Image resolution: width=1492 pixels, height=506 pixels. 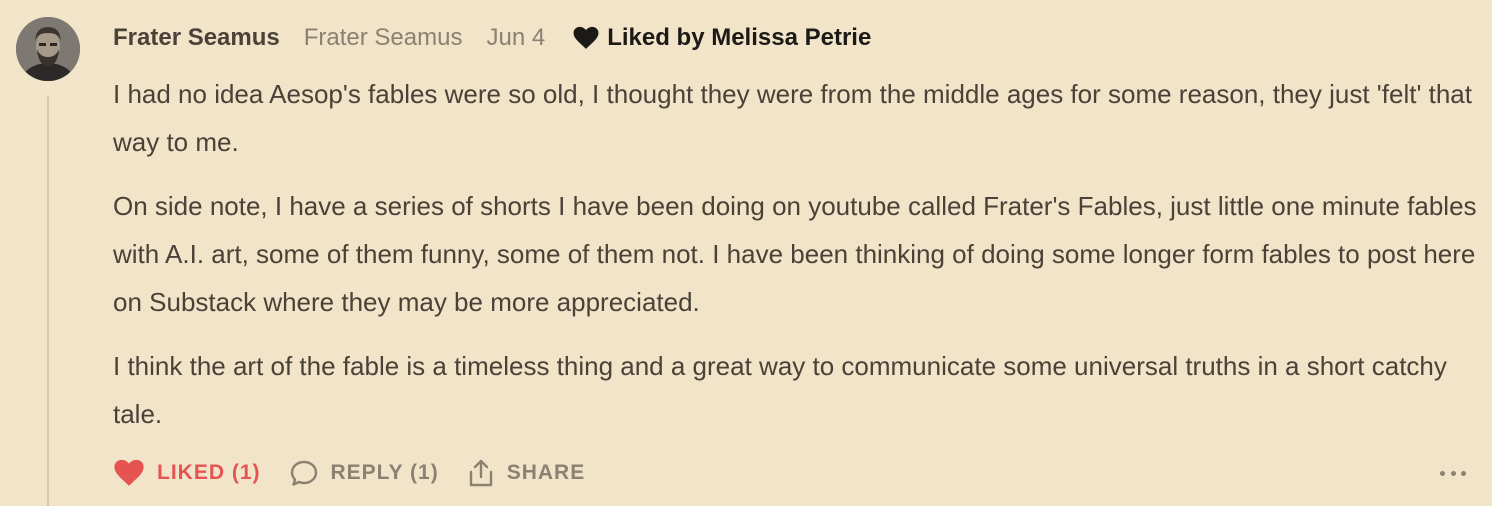 I want to click on like-label: LIKED (1), so click(x=209, y=472).